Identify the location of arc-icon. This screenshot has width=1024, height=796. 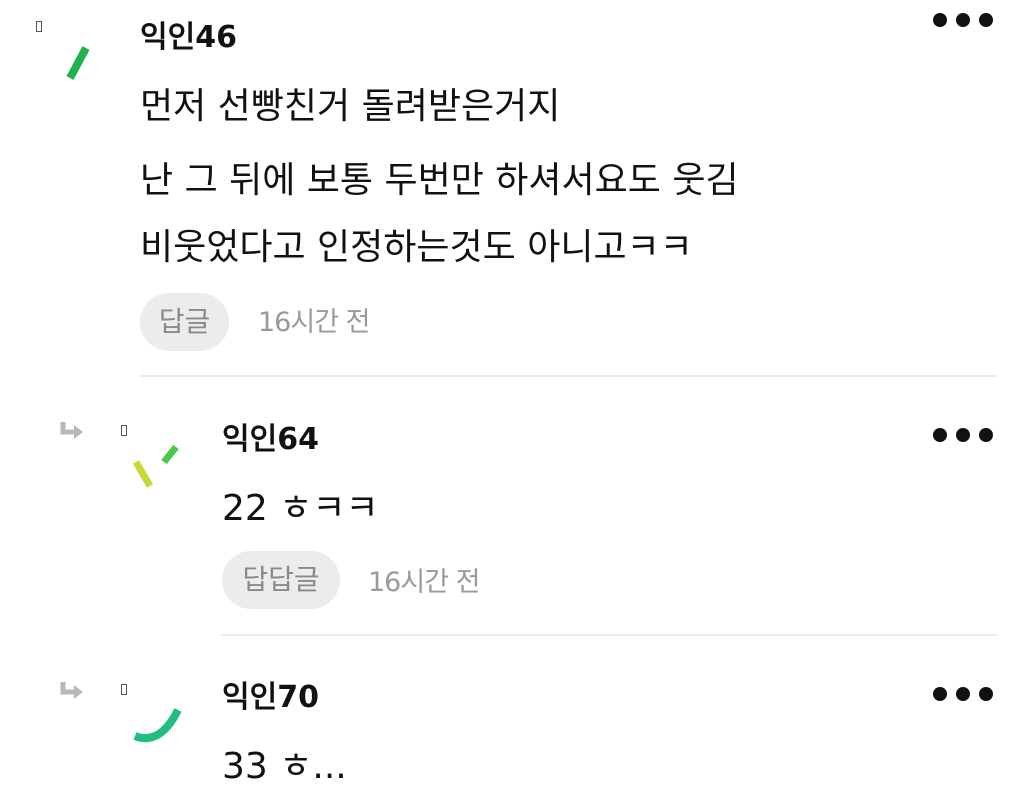
(157, 725).